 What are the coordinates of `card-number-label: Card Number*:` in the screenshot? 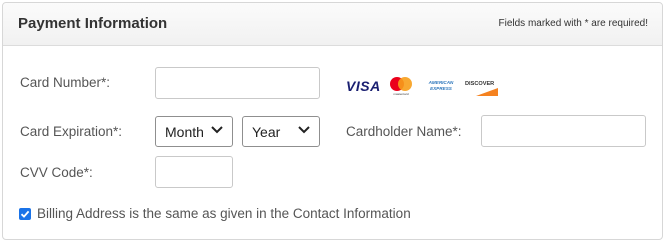 It's located at (65, 82).